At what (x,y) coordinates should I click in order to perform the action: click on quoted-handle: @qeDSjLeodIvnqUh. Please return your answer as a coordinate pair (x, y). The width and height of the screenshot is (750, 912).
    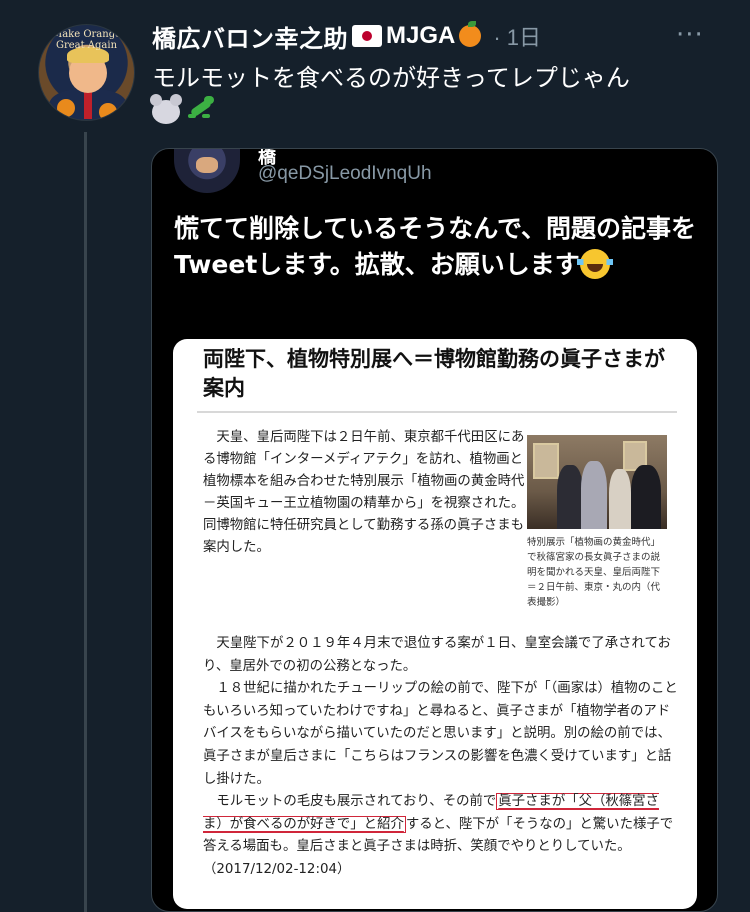
    Looking at the image, I should click on (345, 174).